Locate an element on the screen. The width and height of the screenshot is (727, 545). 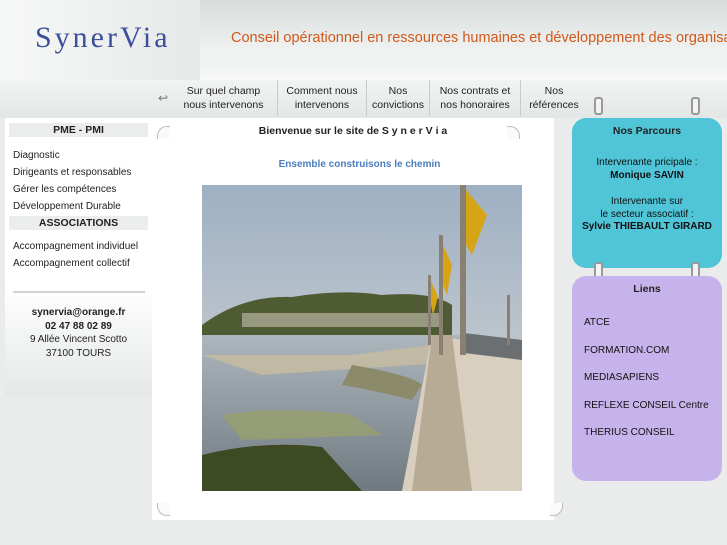
nav-label: nos honoraires is located at coordinates (475, 105).